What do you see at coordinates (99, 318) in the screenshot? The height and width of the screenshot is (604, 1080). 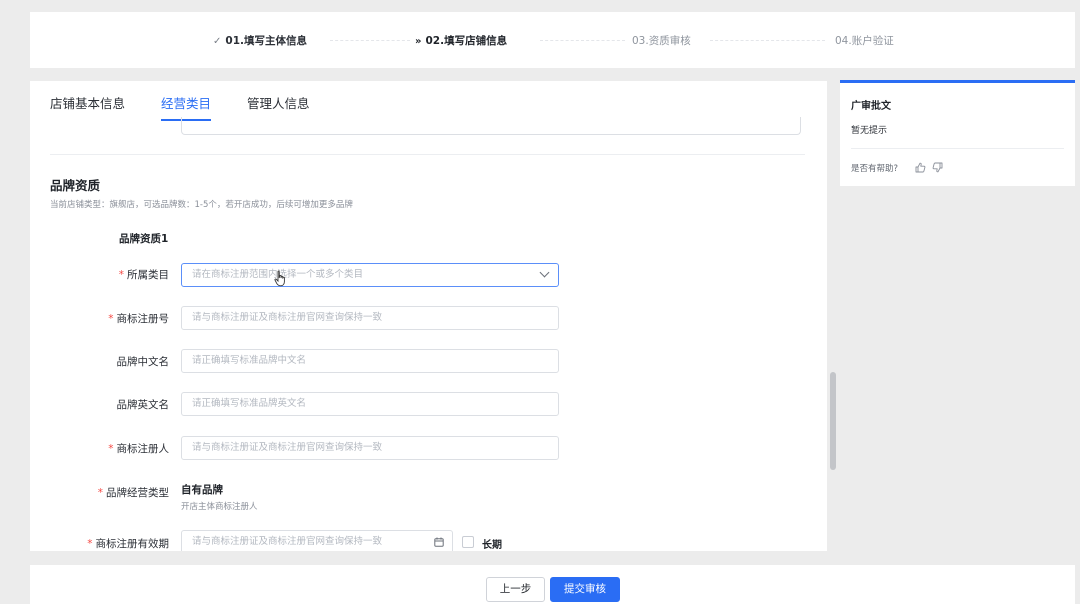 I see `reg-no-label: * 商标注册号` at bounding box center [99, 318].